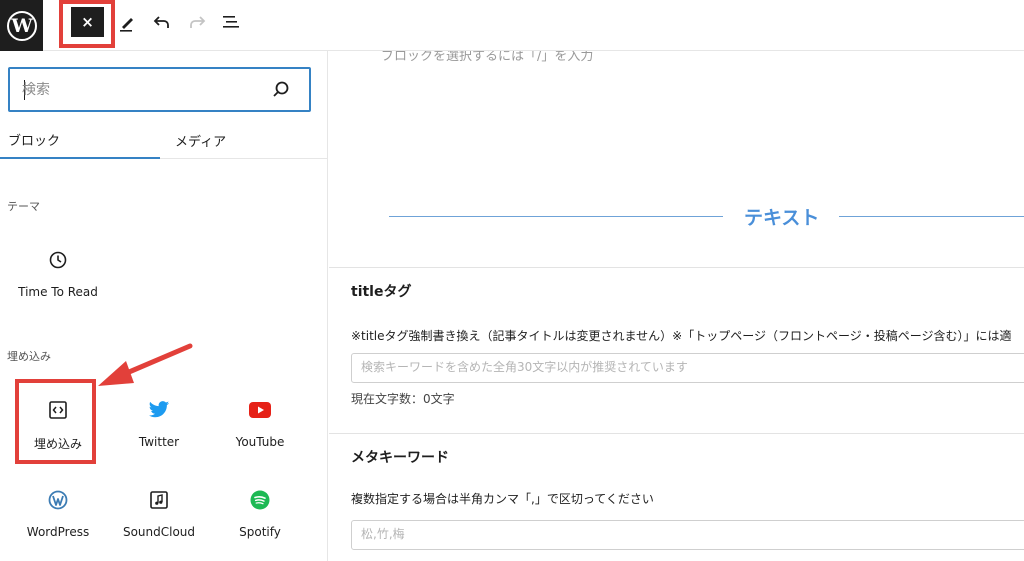  I want to click on tab-media: メディア, so click(235, 140).